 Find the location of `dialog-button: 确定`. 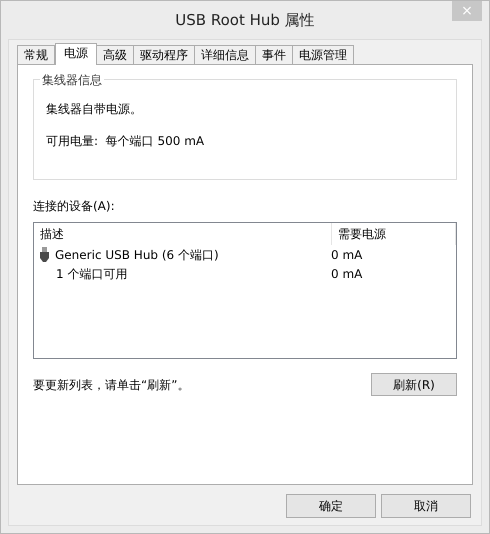

dialog-button: 确定 is located at coordinates (331, 506).